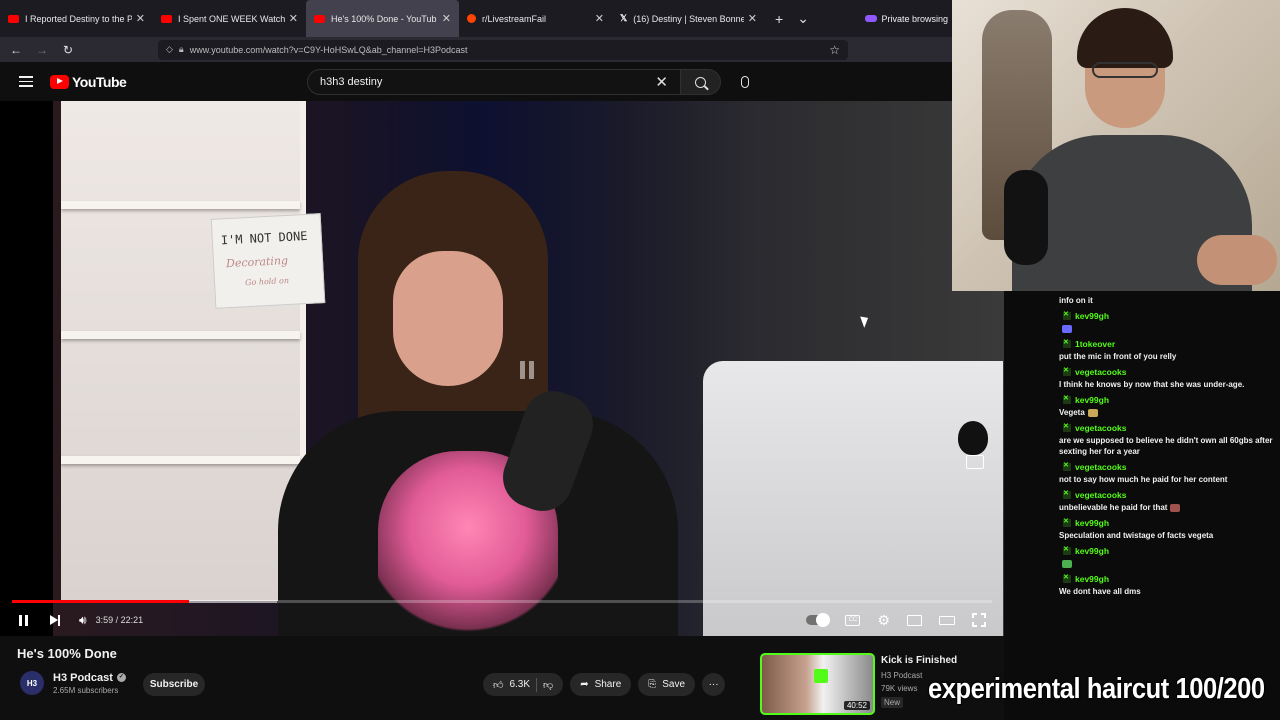  Describe the element at coordinates (55, 620) in the screenshot. I see `next-video-icon` at that location.